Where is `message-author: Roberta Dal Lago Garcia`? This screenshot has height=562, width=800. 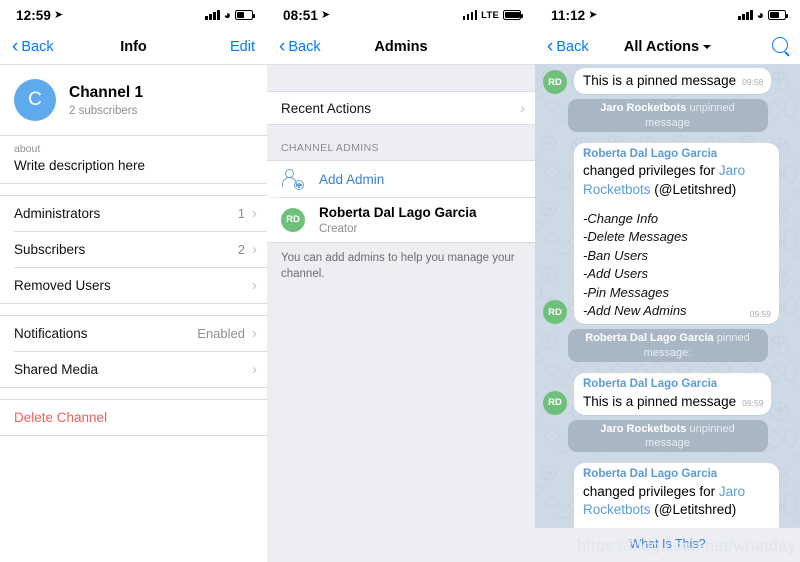
message-author: Roberta Dal Lago Garcia is located at coordinates (650, 384).